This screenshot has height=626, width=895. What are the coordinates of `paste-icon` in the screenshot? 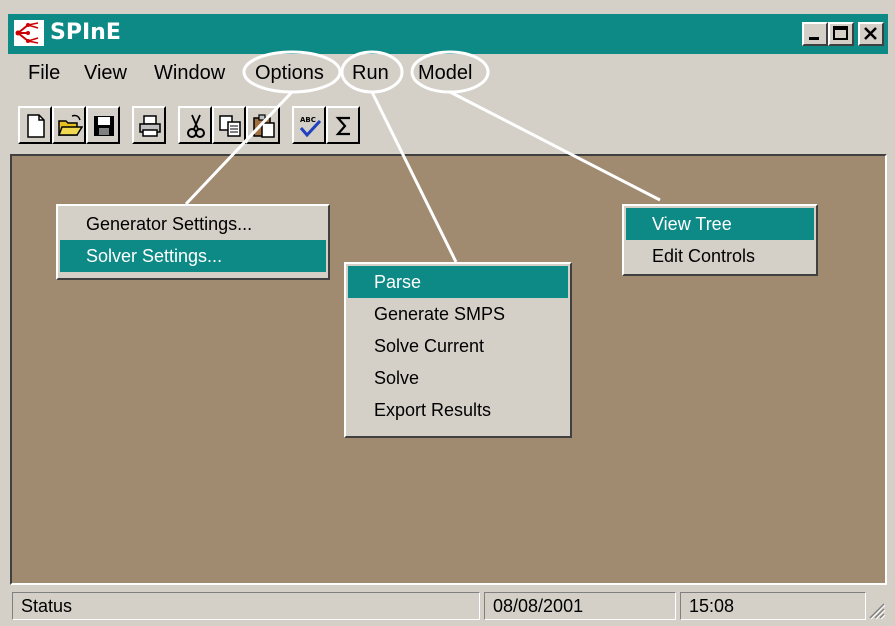 It's located at (263, 125).